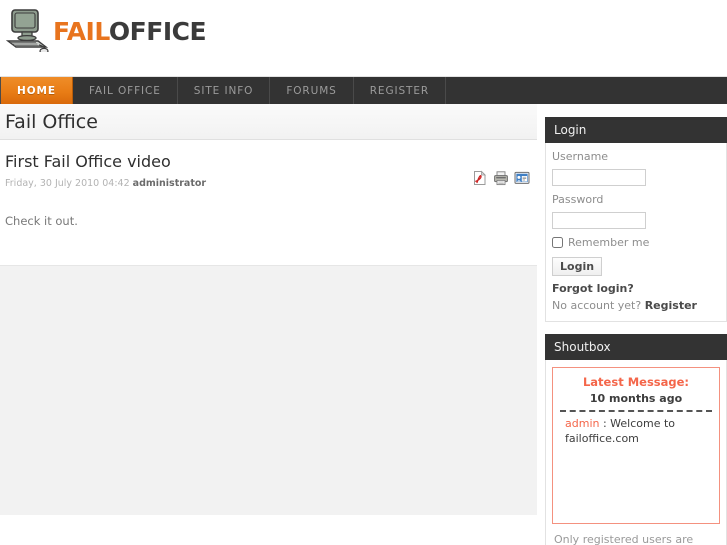 The image size is (727, 545). I want to click on shoutbox-message: admin : Welcome to failoffice.com, so click(636, 432).